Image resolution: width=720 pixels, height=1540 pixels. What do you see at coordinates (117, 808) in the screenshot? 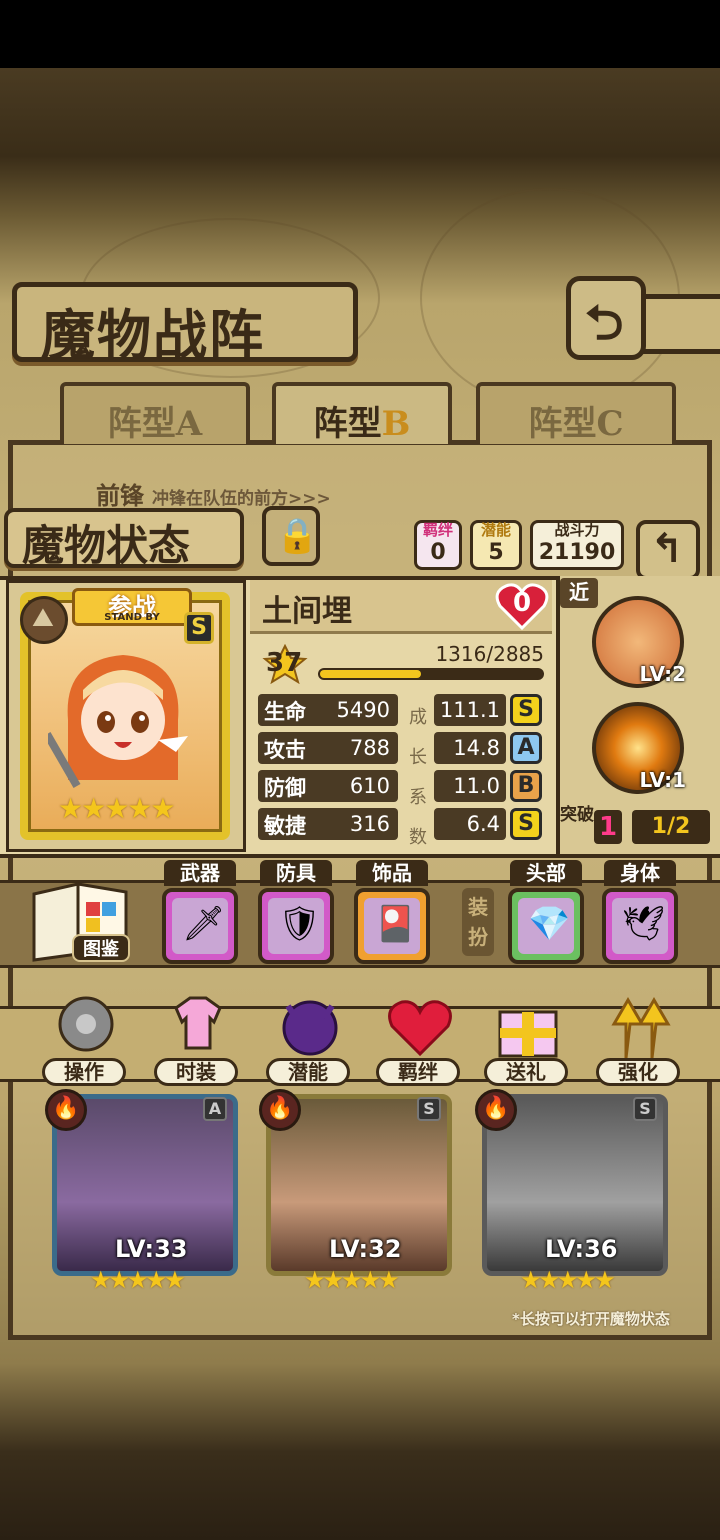
I see `star-rating: ★★★★★` at bounding box center [117, 808].